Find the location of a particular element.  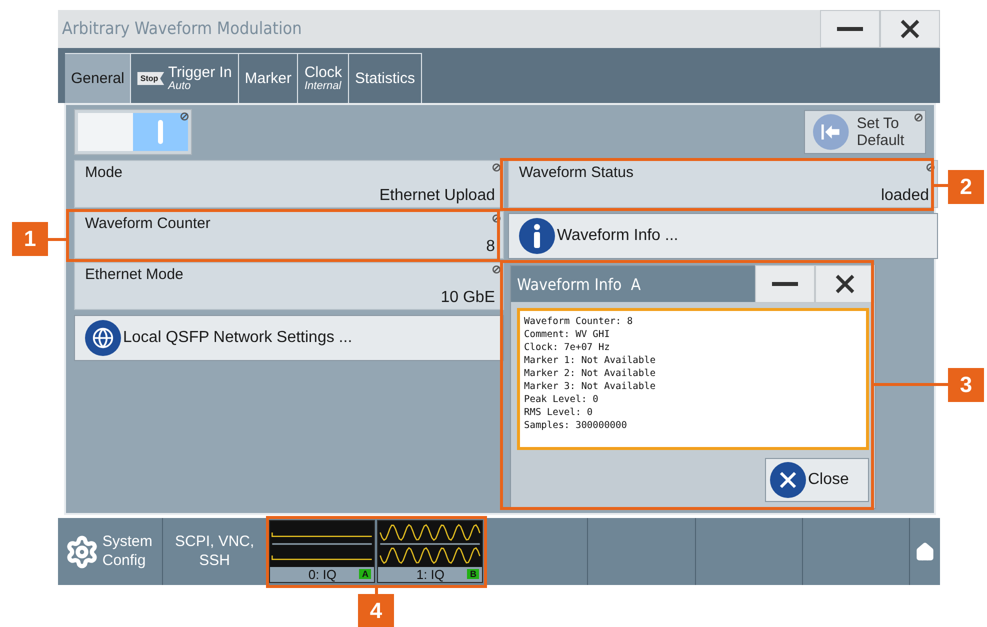

window-title: Arbitrary Waveform Modulation is located at coordinates (181, 29).